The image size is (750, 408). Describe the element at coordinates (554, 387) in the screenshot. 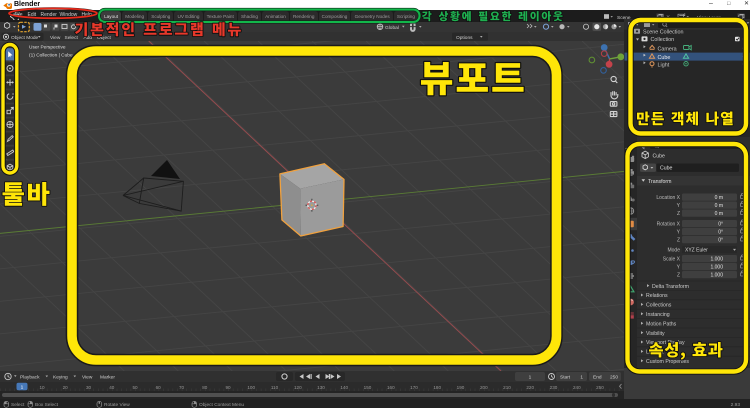

I see `svg-text: 230` at that location.